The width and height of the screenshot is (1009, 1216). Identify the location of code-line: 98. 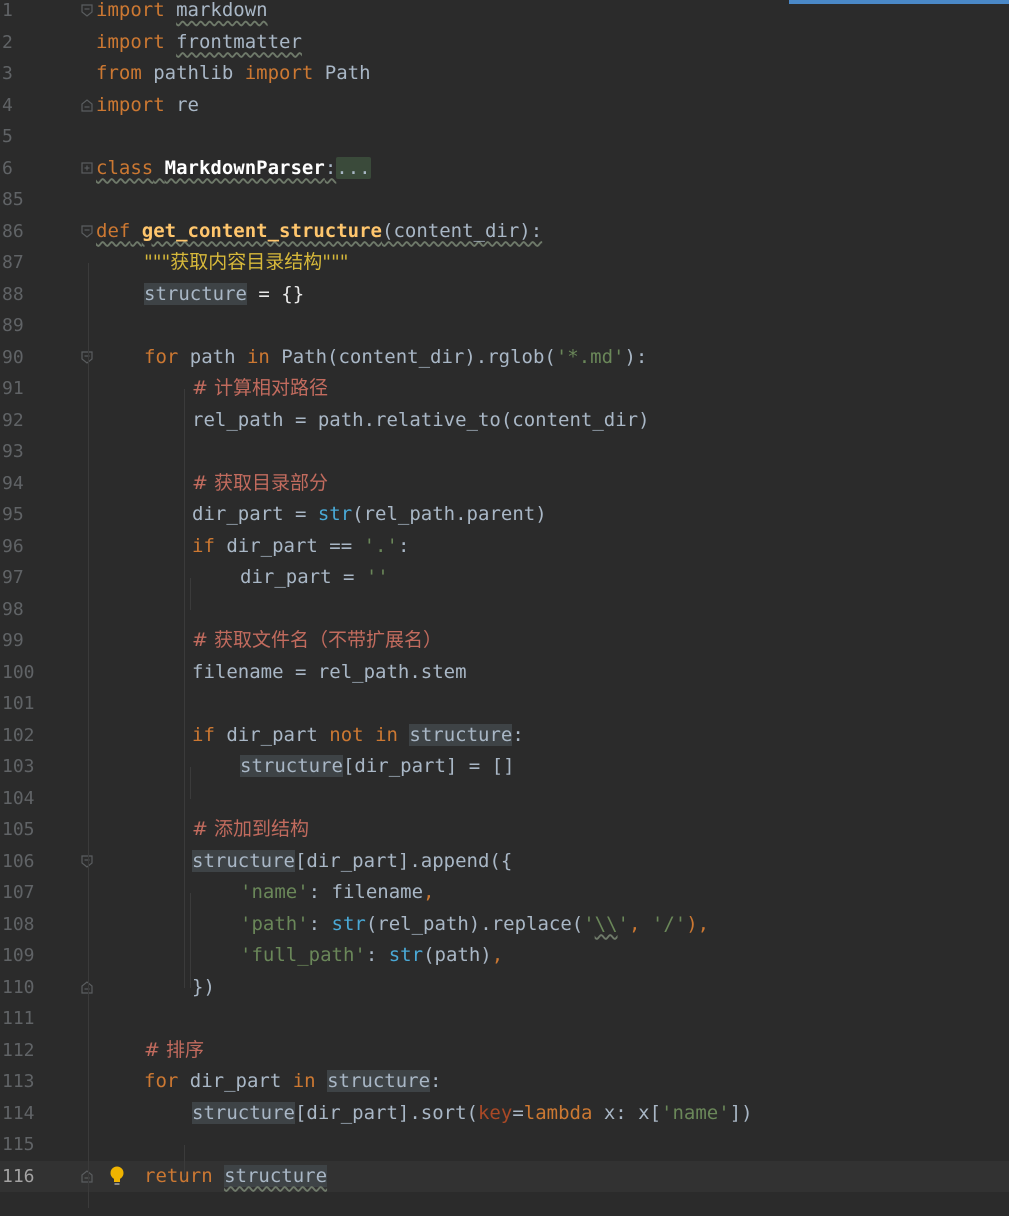
(504, 610).